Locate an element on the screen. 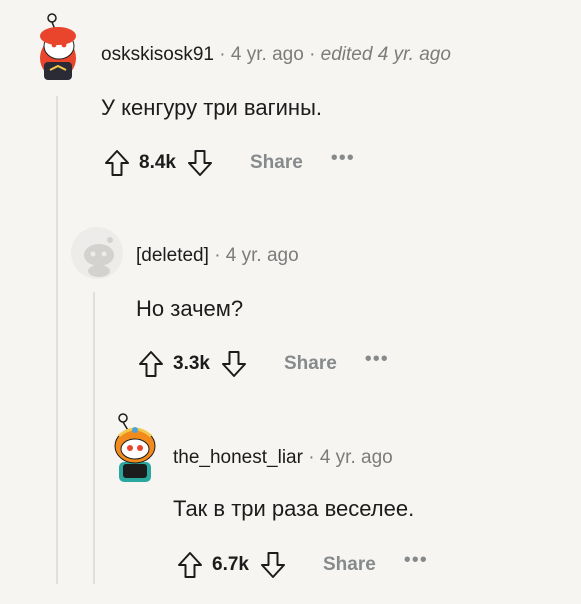 Image resolution: width=581 pixels, height=604 pixels. comment-body: У кенгуру три вагины. is located at coordinates (211, 107).